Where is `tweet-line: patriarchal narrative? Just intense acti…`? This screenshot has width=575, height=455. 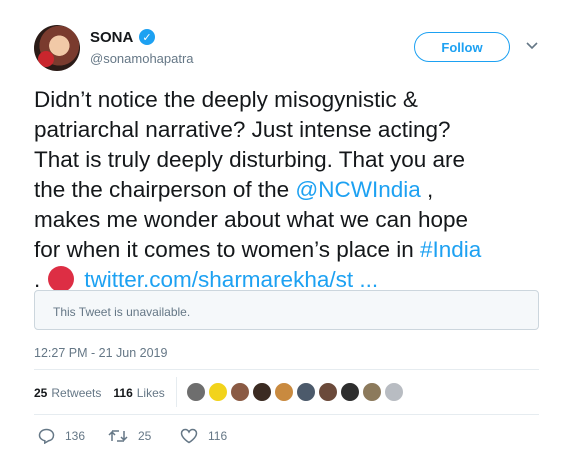
tweet-line: patriarchal narrative? Just intense acti… is located at coordinates (242, 129).